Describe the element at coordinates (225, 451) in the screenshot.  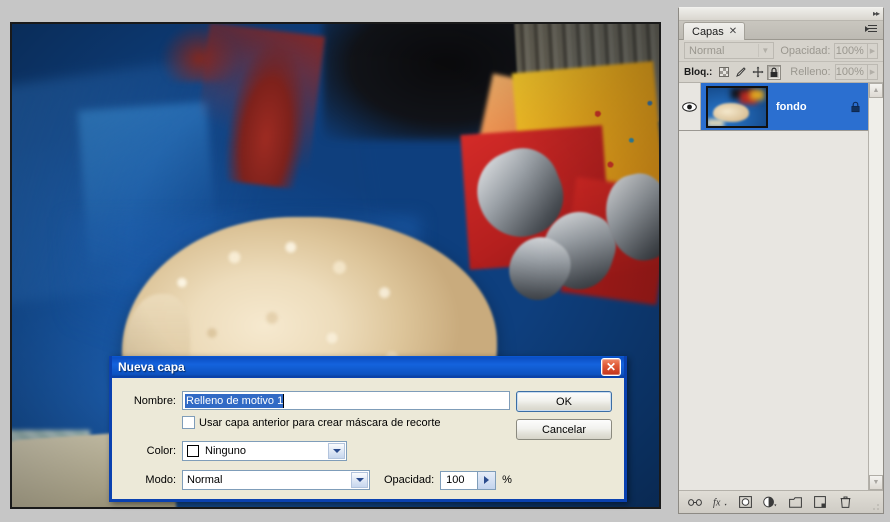
I see `color-select-value: Ninguno` at that location.